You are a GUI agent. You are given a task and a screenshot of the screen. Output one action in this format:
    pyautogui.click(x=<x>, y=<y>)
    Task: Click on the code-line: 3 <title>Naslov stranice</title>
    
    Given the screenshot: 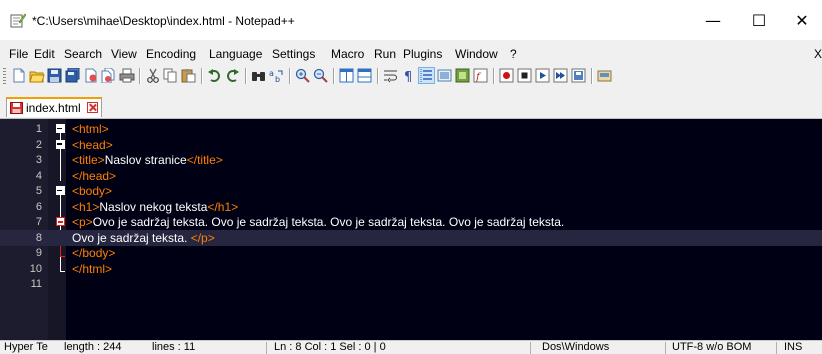 What is the action you would take?
    pyautogui.click(x=411, y=160)
    